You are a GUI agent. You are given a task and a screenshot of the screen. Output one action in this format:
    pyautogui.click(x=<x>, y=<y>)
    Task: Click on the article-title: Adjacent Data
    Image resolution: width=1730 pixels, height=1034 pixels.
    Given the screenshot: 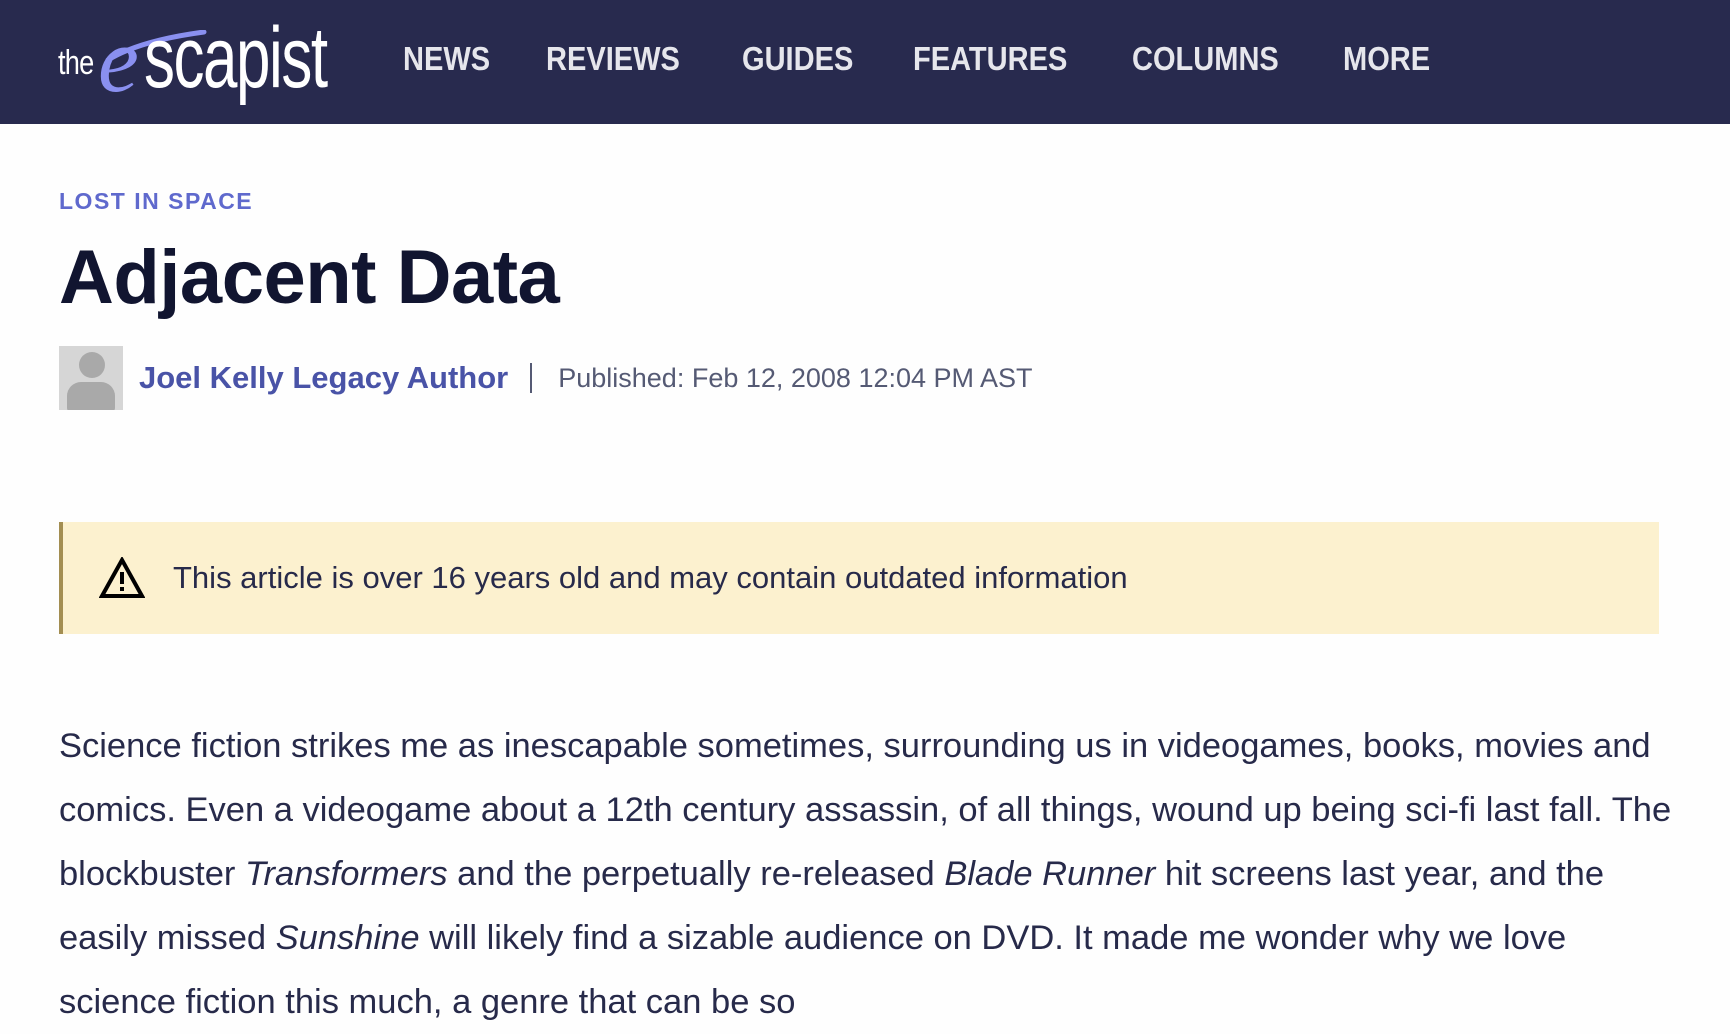 What is the action you would take?
    pyautogui.click(x=309, y=277)
    